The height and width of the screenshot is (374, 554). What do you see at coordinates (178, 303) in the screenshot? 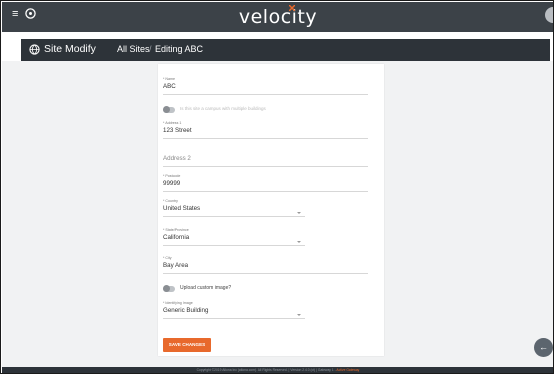
I see `image-label: * Identifying Image` at bounding box center [178, 303].